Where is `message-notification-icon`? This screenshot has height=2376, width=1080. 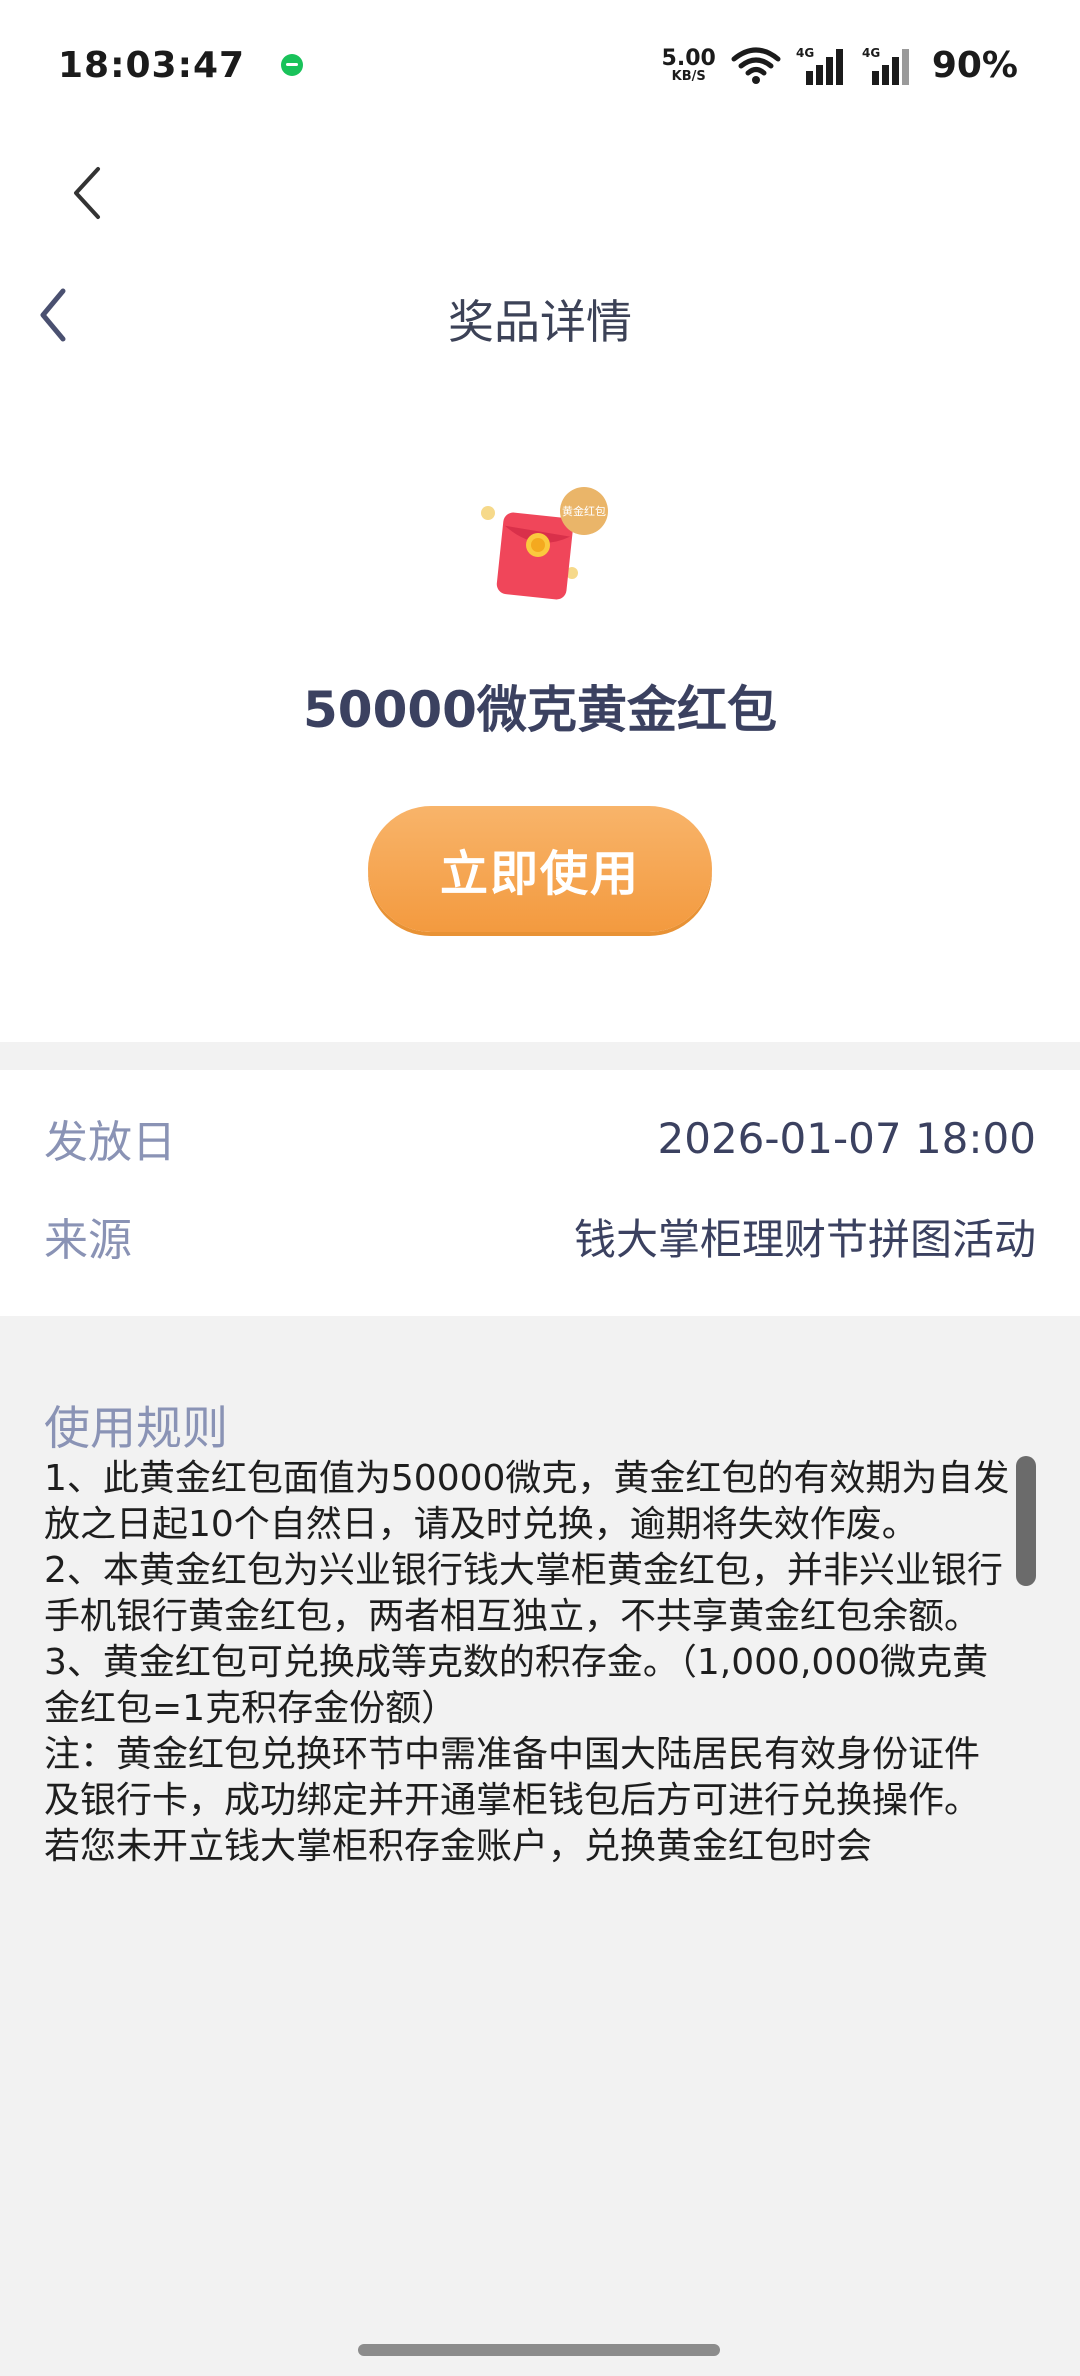 message-notification-icon is located at coordinates (292, 65).